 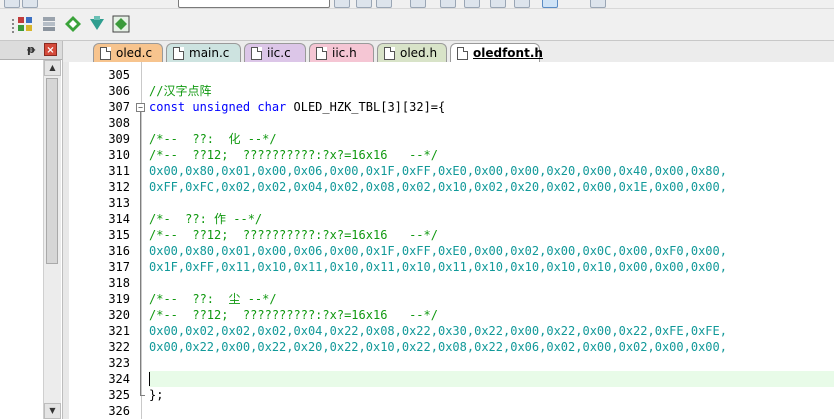 I want to click on line-number: 326, so click(x=119, y=411).